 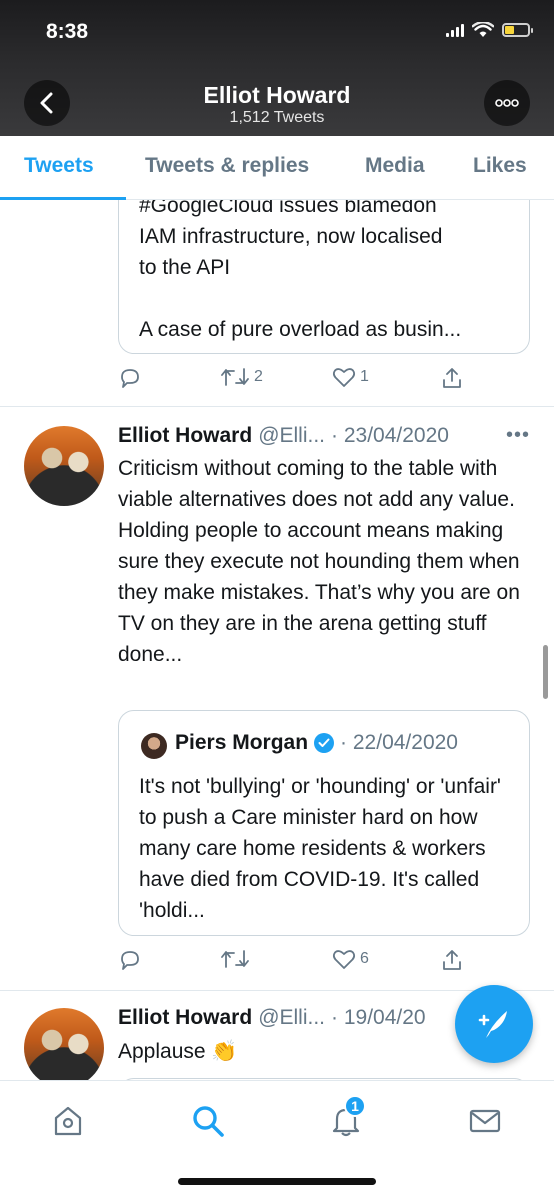 What do you see at coordinates (390, 435) in the screenshot?
I see `tweet-date: · 23/04/2020` at bounding box center [390, 435].